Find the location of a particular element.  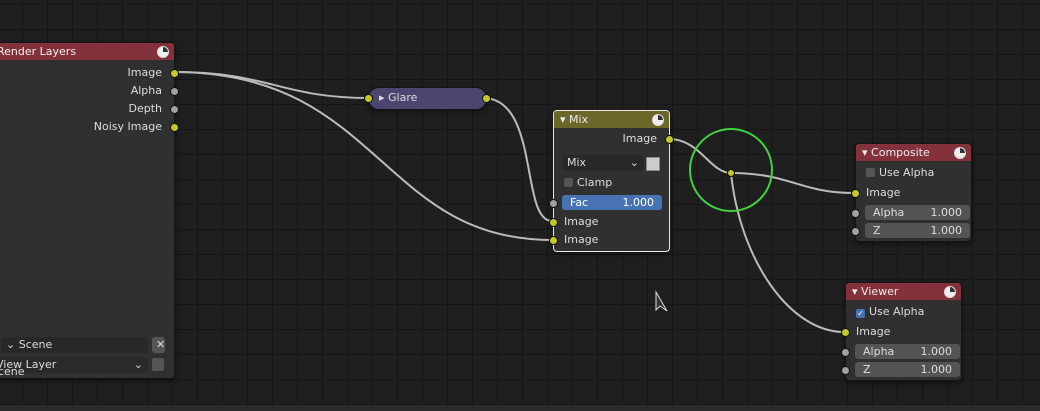

node-title: Mix is located at coordinates (579, 119).